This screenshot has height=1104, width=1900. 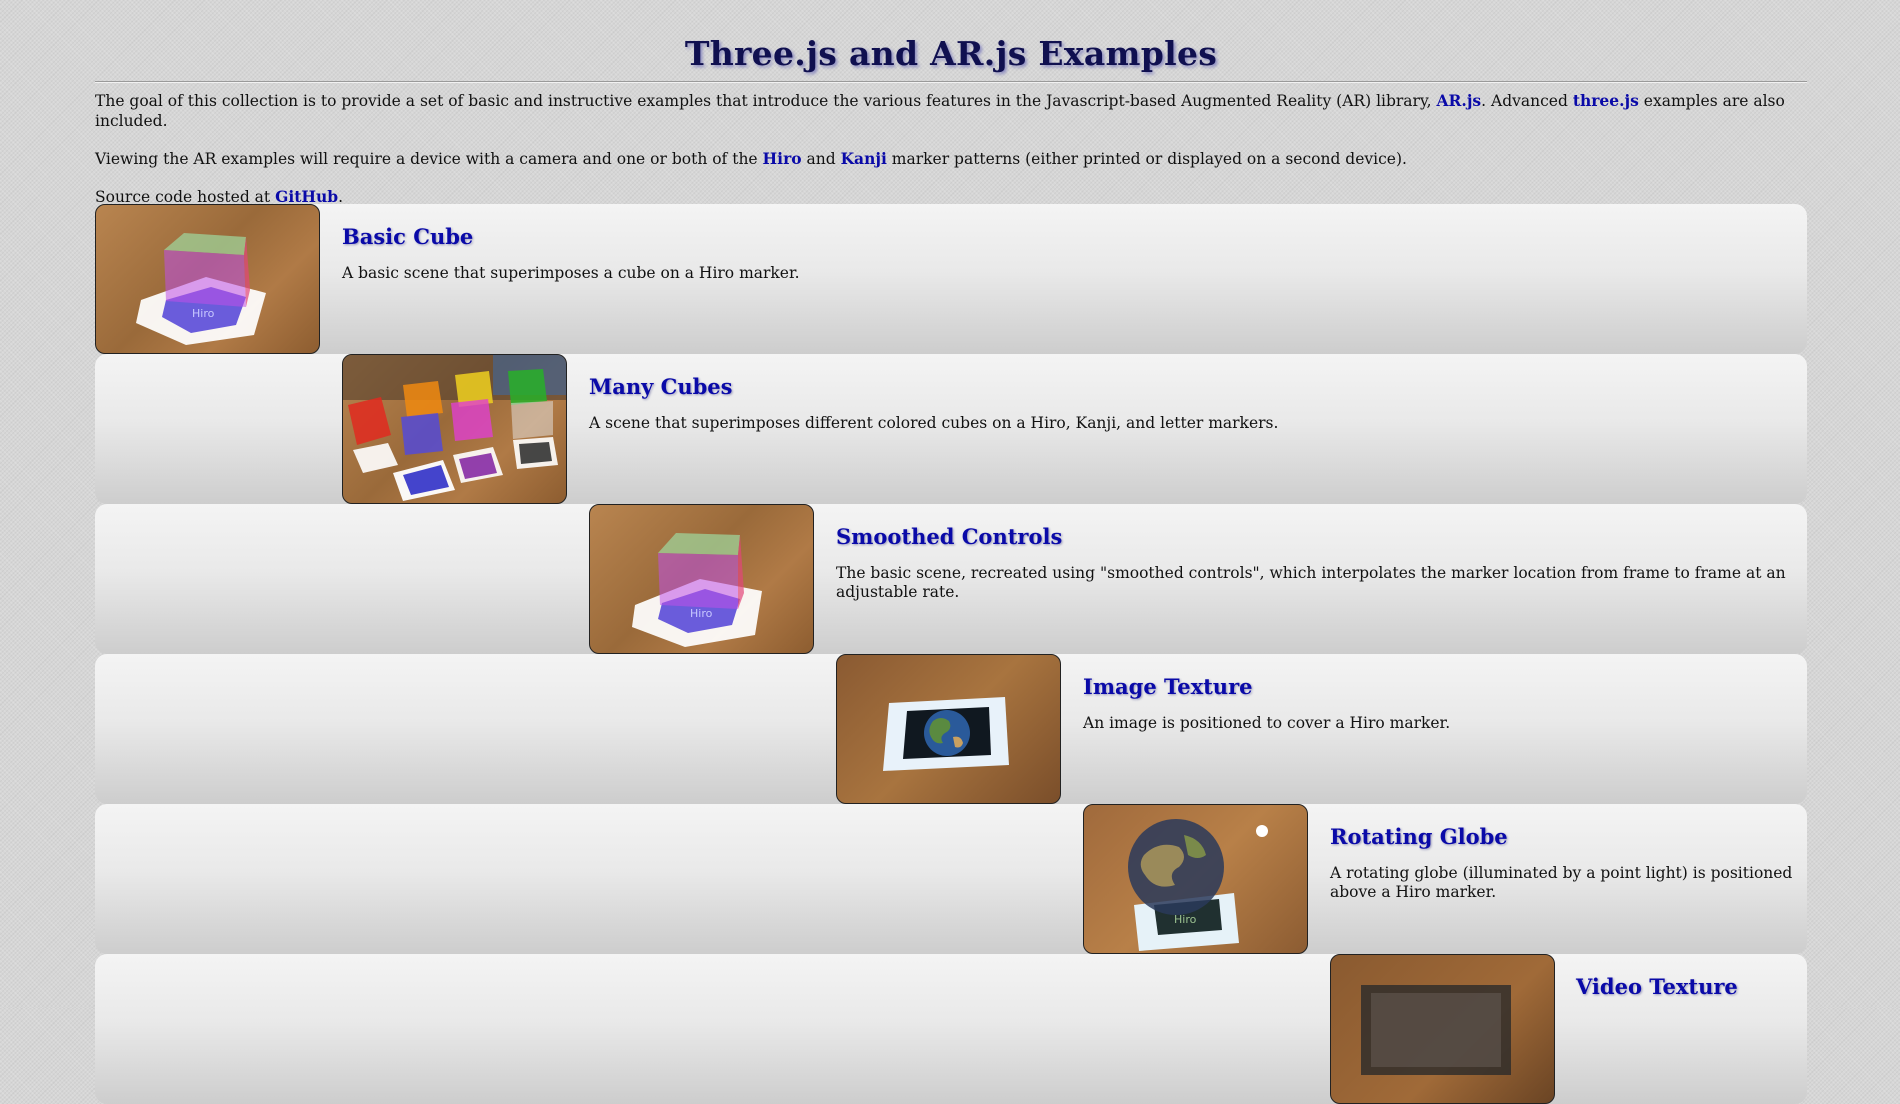 What do you see at coordinates (949, 536) in the screenshot?
I see `example-title-smoothed-controls: Smoothed Controls` at bounding box center [949, 536].